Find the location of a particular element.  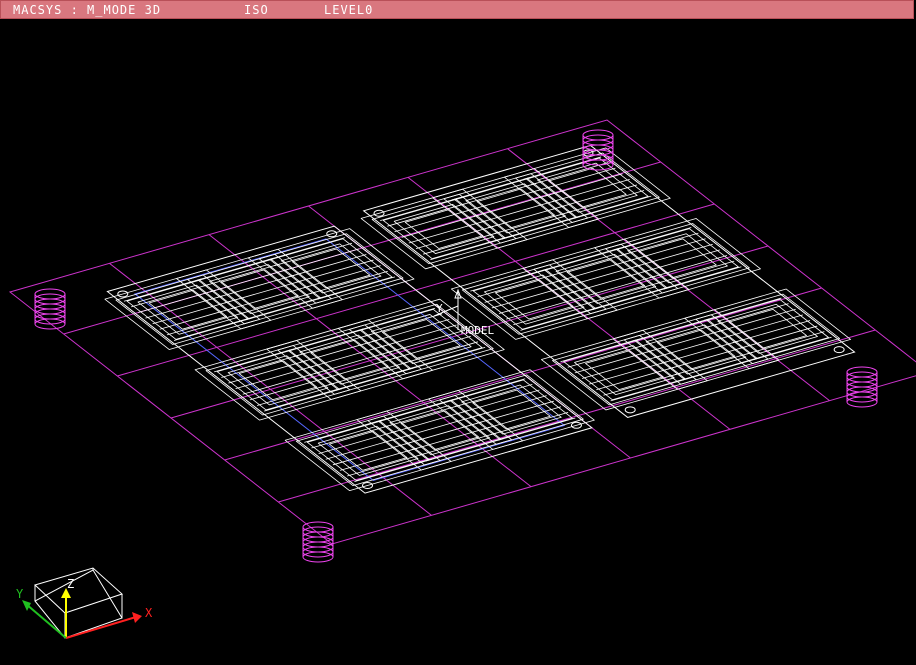

triad-y-axis is located at coordinates (46, 621).